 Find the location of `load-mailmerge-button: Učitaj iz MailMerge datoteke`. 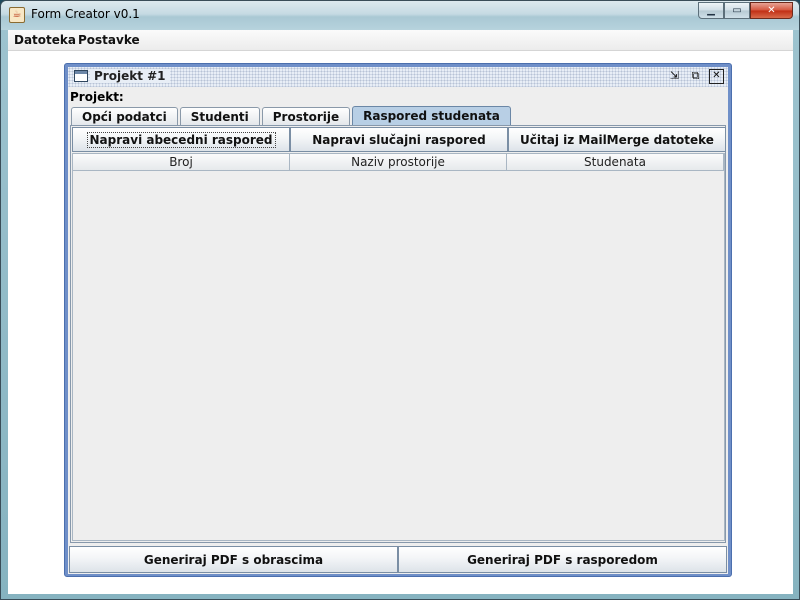

load-mailmerge-button: Učitaj iz MailMerge datoteke is located at coordinates (617, 139).